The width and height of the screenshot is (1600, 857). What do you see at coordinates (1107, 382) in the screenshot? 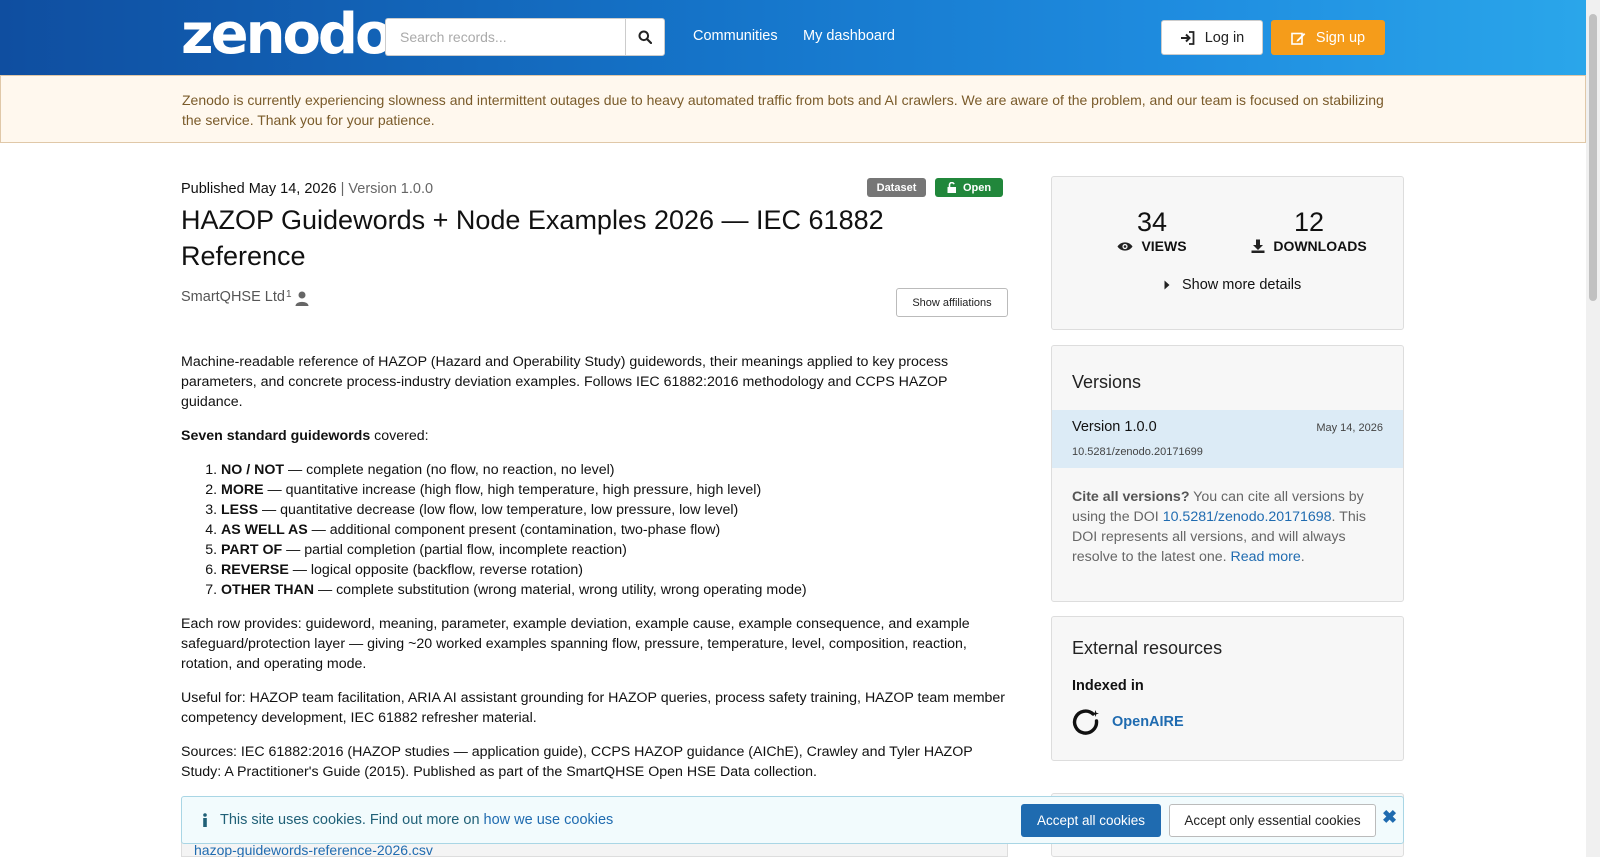
I see `versions-heading: Versions` at bounding box center [1107, 382].